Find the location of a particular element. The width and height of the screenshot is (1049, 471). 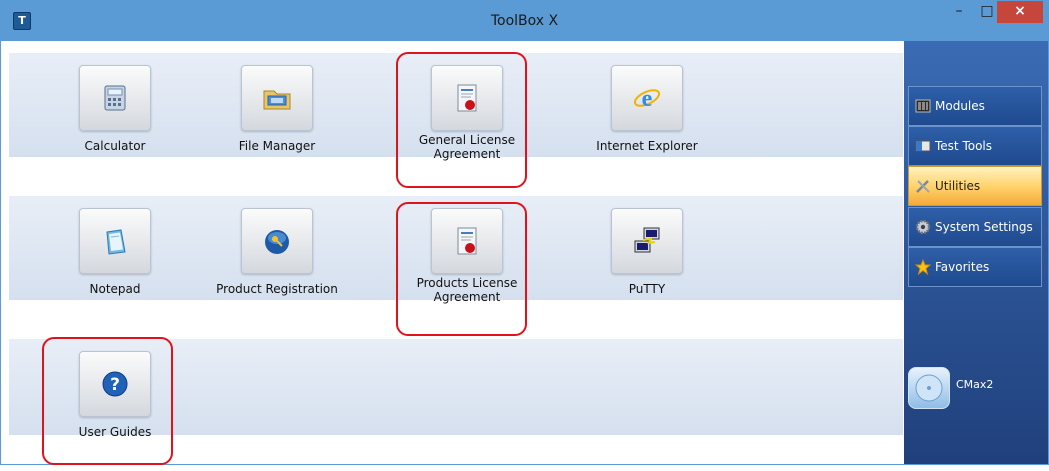

tile-label: Notepad is located at coordinates (115, 289).